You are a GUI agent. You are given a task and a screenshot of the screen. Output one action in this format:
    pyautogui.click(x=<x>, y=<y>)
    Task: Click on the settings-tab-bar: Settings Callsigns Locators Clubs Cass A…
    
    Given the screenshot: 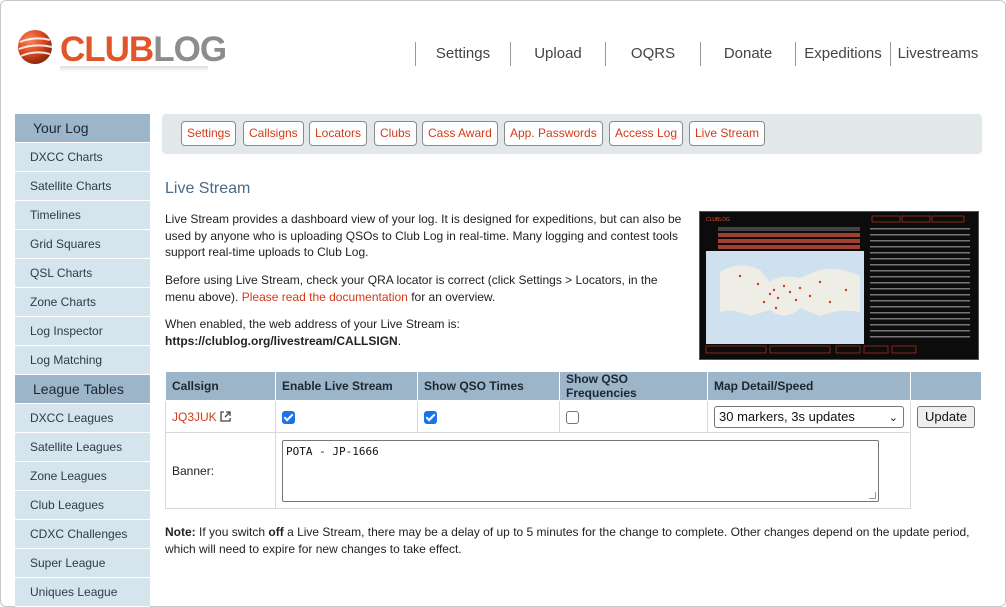 What is the action you would take?
    pyautogui.click(x=572, y=134)
    